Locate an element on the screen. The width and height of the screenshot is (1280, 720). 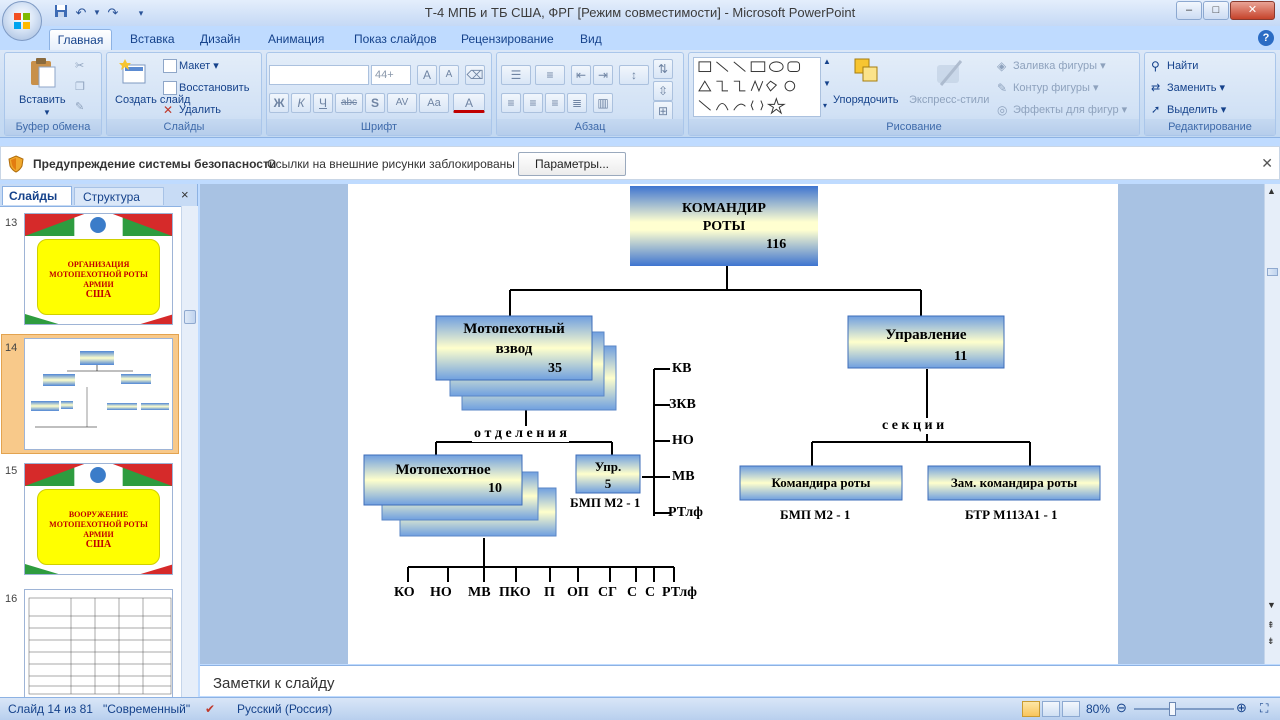
font-color-button: A is located at coordinates (469, 103).